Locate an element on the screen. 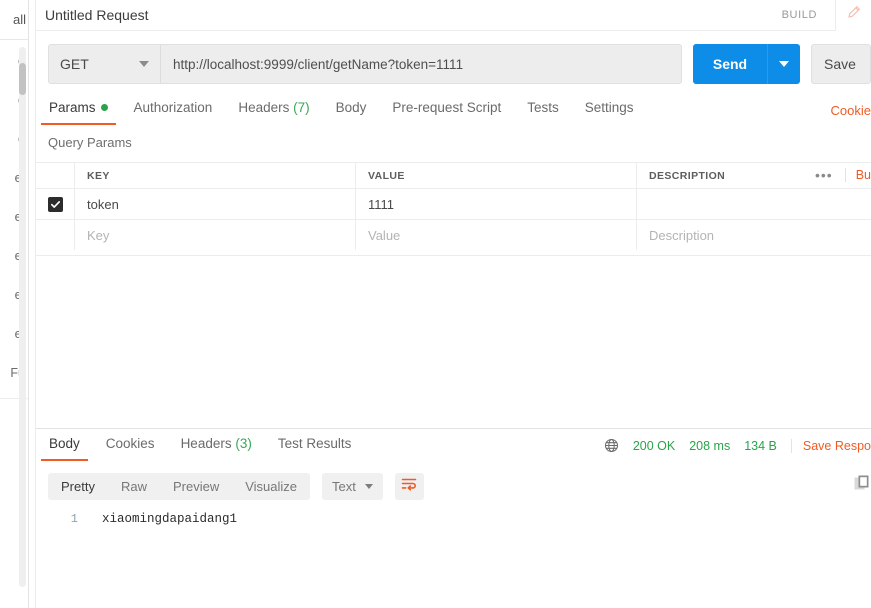 The height and width of the screenshot is (608, 871). response-format-selector: Text is located at coordinates (352, 486).